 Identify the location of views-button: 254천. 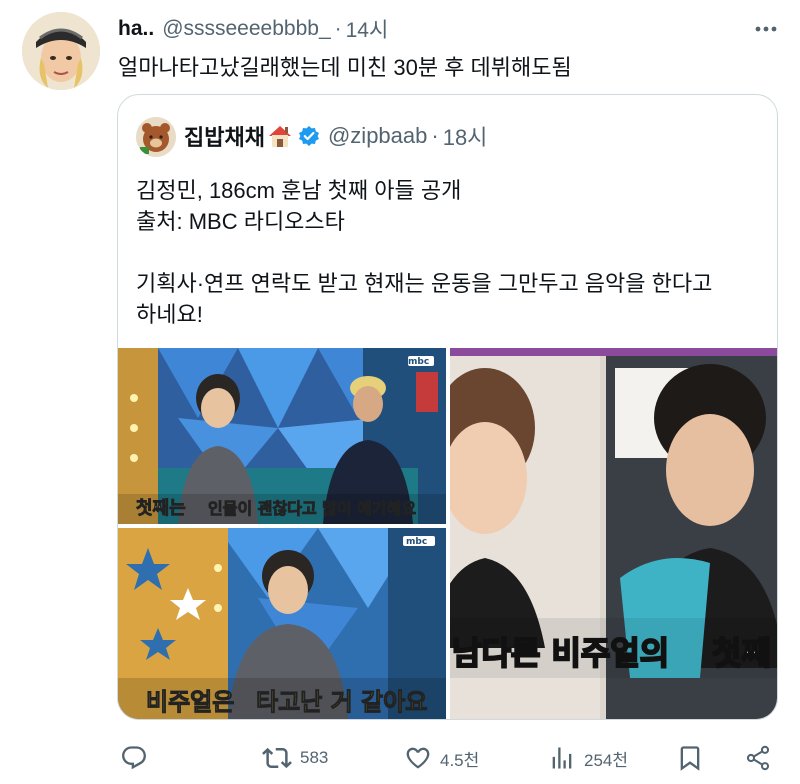
(588, 758).